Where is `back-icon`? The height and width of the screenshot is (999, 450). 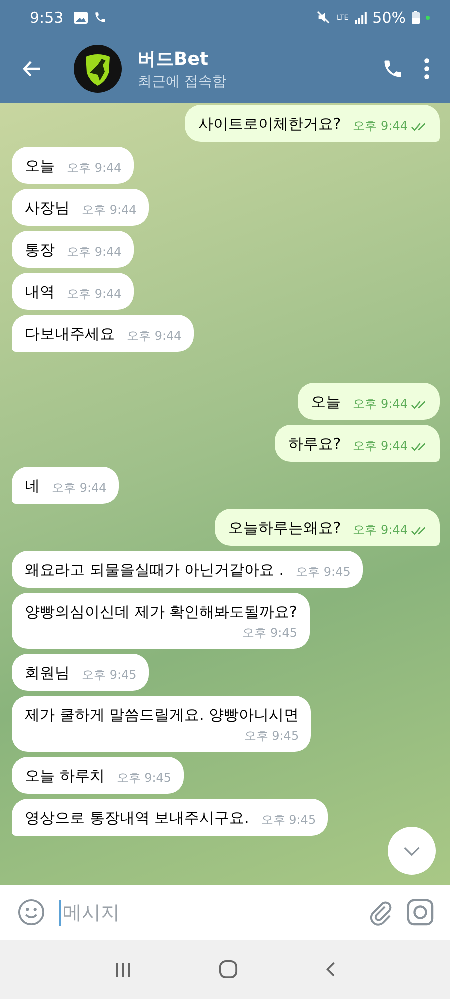
back-icon is located at coordinates (330, 969).